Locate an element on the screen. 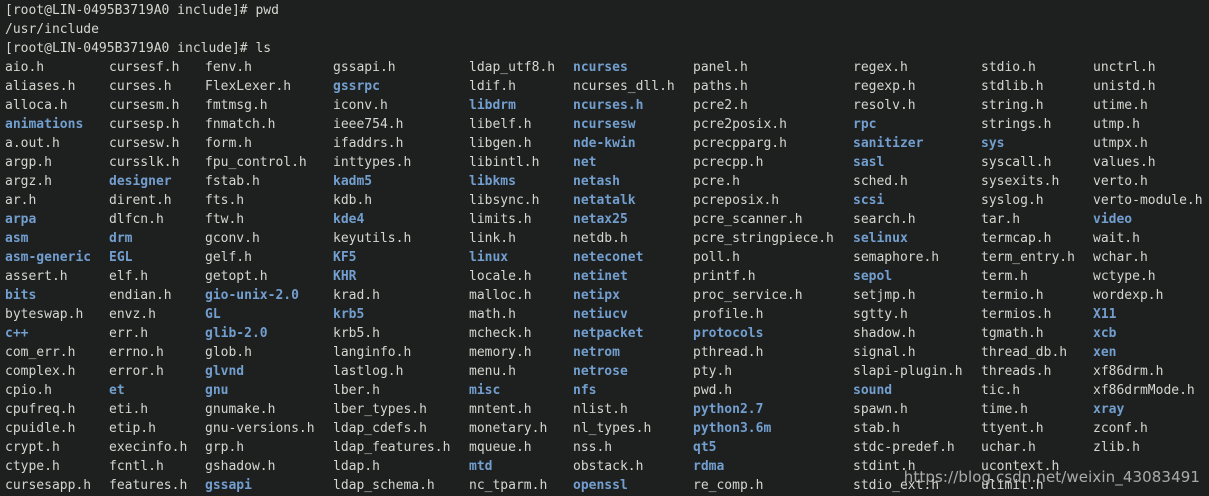 The image size is (1209, 496). directory-entry: linux is located at coordinates (489, 257).